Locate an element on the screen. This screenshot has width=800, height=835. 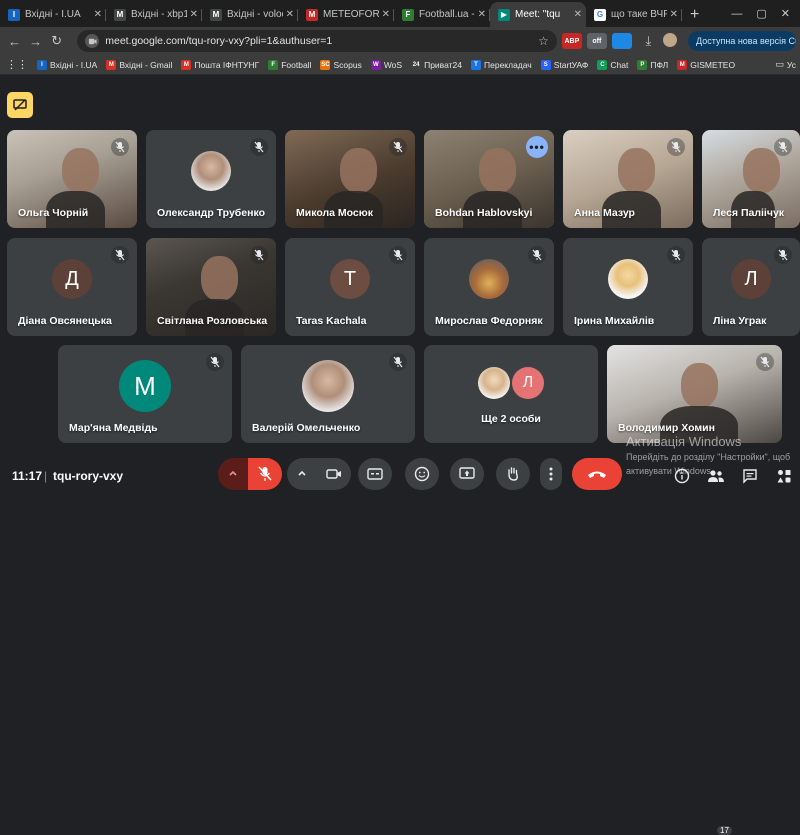
browser-tab: I Вхідні - I.UA ✕ is located at coordinates (53, 14).